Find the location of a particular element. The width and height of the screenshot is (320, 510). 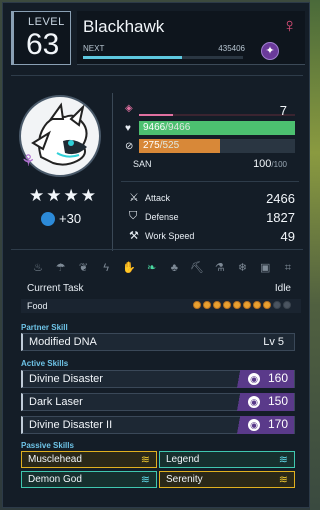

skill-power: 170 is located at coordinates (277, 424).